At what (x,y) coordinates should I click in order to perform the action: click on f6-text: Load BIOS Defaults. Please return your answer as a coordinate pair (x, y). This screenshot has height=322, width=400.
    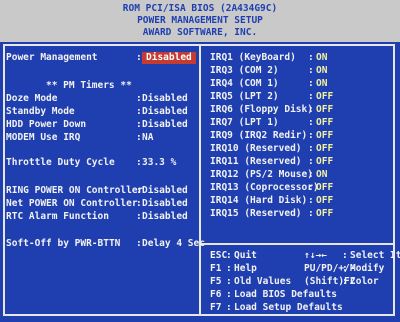
    Looking at the image, I should click on (285, 294).